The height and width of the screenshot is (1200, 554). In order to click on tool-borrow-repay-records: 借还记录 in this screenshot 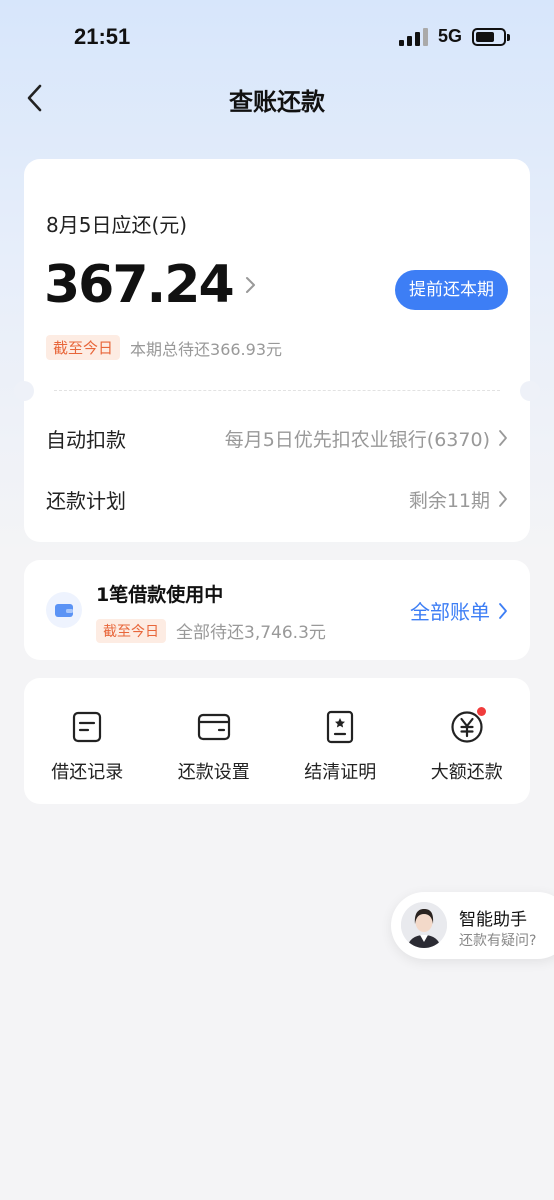, I will do `click(87, 741)`.